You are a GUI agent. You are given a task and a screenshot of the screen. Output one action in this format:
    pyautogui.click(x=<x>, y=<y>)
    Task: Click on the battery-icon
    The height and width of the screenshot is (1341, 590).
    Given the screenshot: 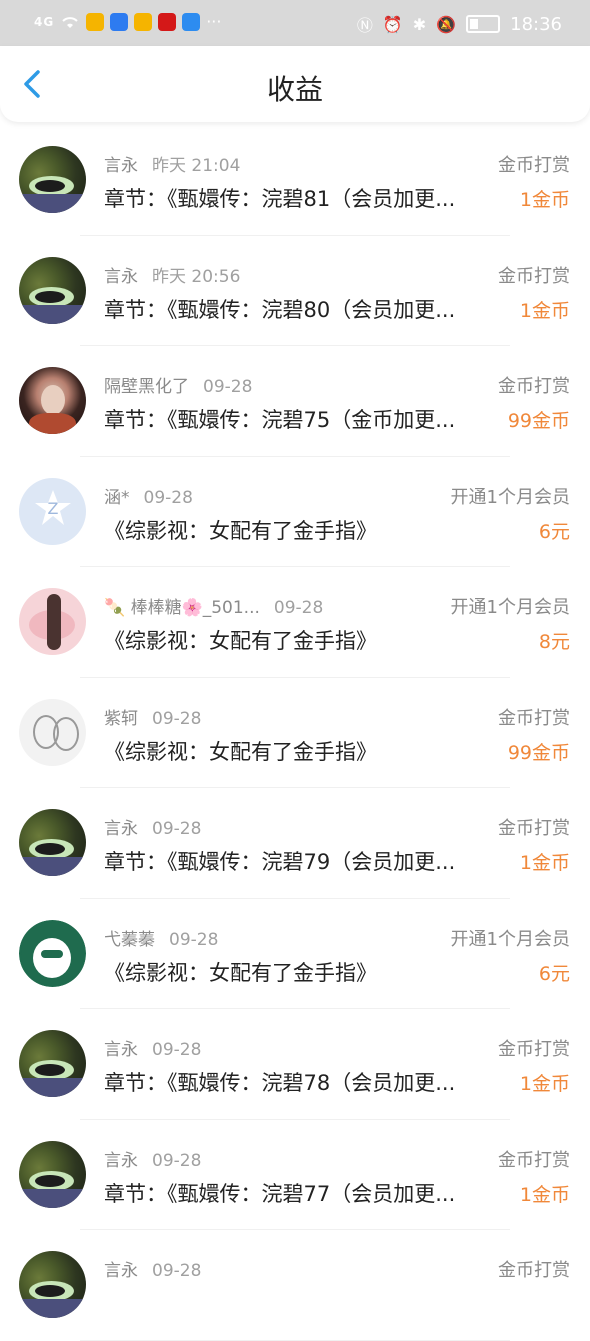 What is the action you would take?
    pyautogui.click(x=483, y=24)
    